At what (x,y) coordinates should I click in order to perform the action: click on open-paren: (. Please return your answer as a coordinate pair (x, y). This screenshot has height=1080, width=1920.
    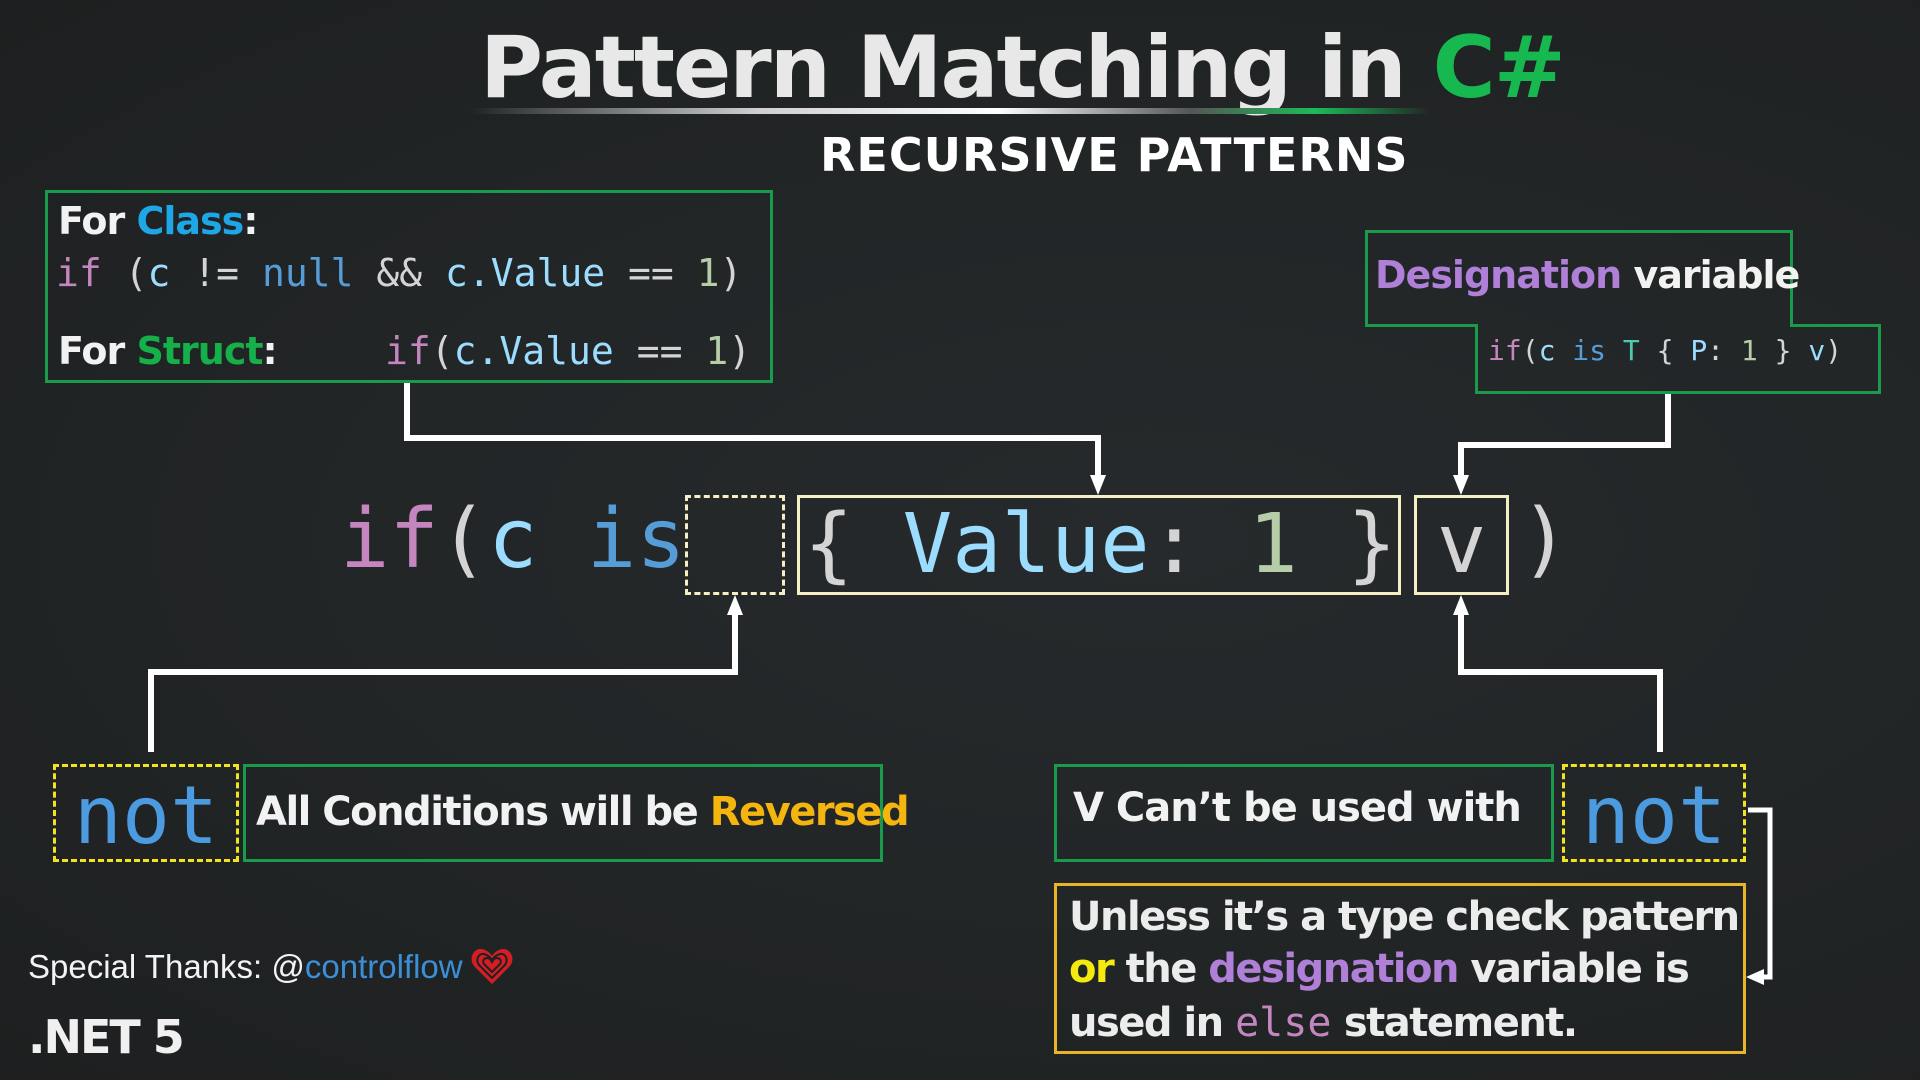
    Looking at the image, I should click on (463, 539).